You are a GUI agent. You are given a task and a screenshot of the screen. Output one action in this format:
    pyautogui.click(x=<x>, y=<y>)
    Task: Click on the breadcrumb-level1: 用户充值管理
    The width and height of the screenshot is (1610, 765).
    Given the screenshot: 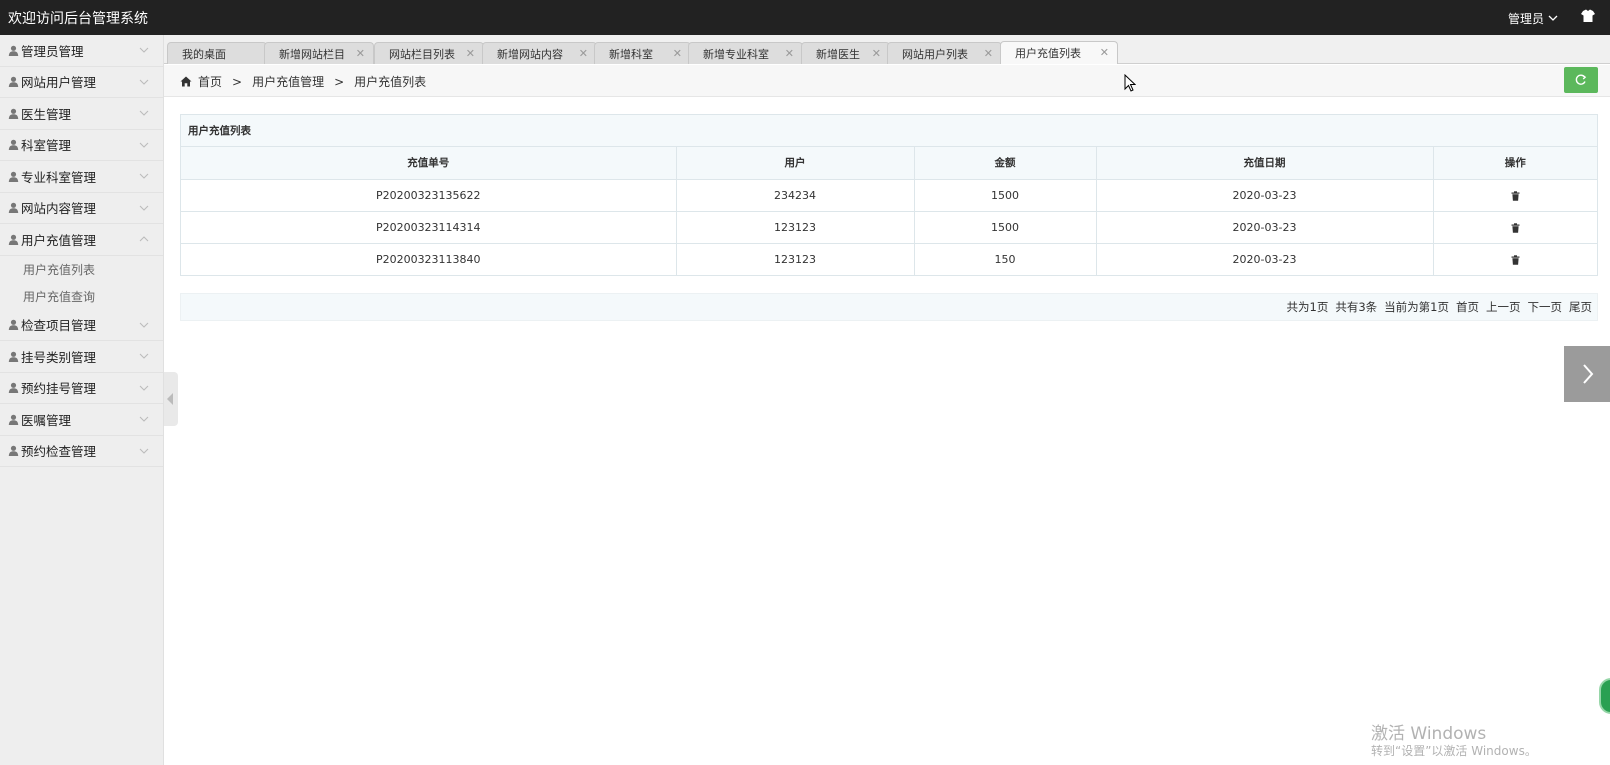 What is the action you would take?
    pyautogui.click(x=288, y=81)
    